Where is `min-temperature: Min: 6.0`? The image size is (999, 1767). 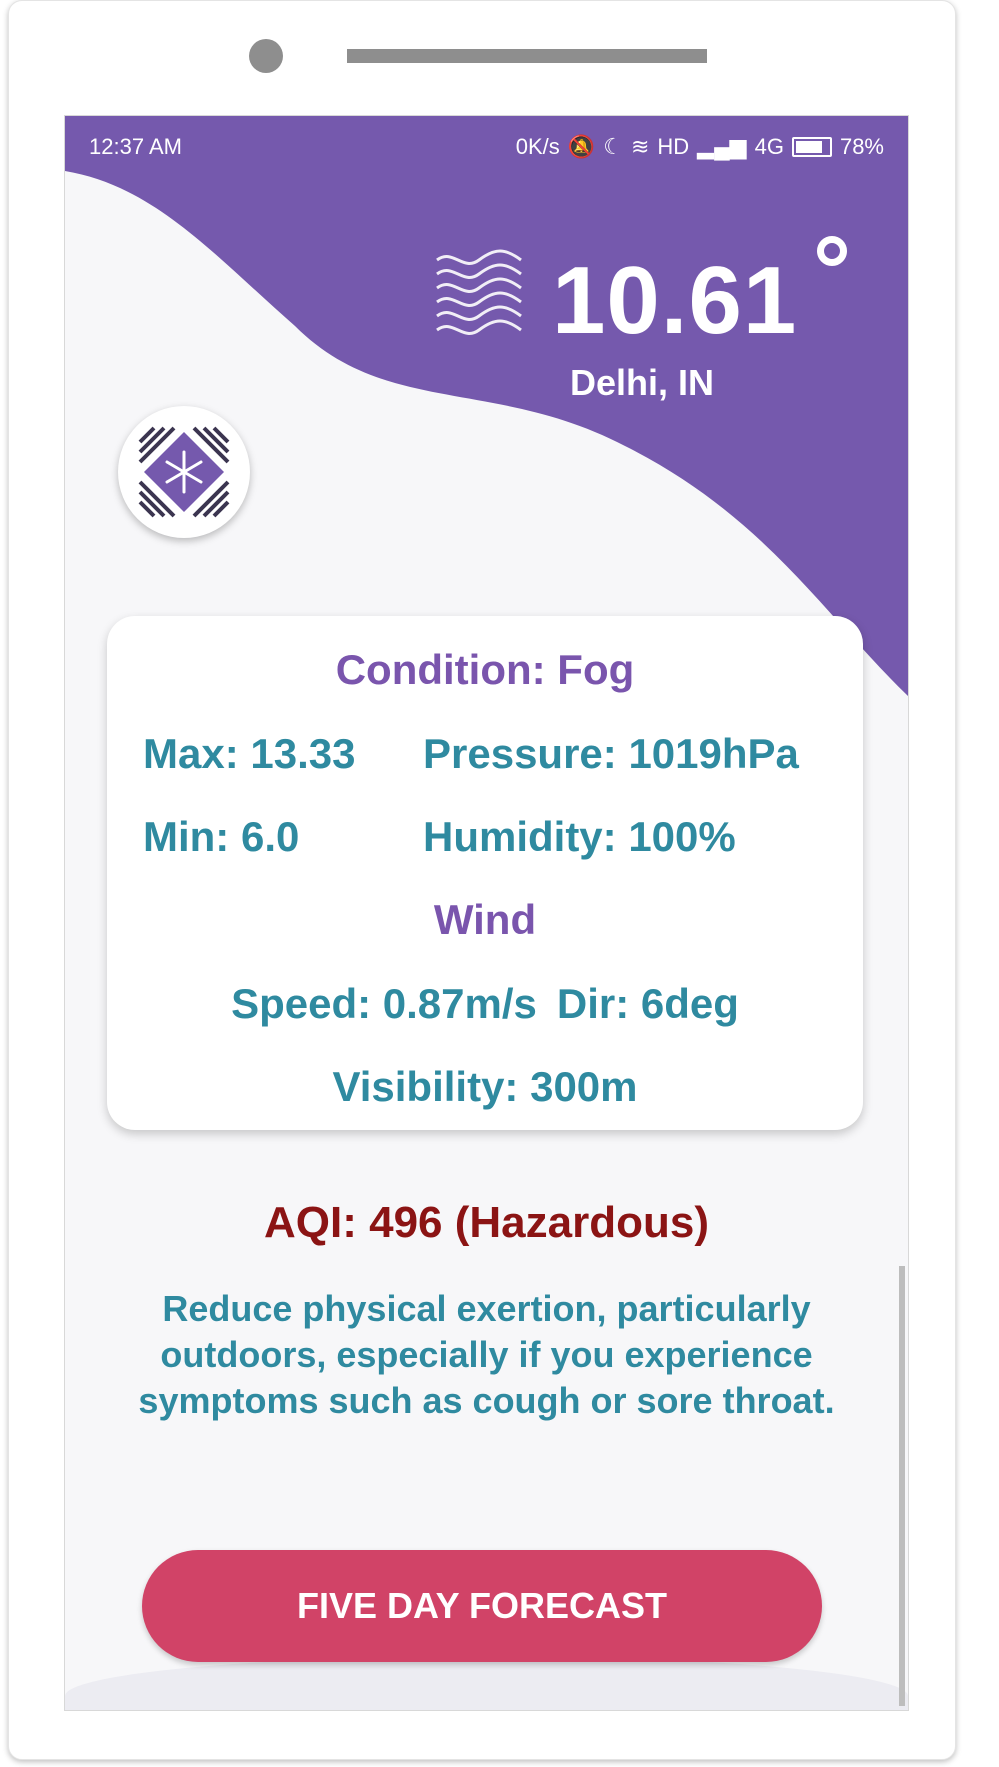
min-temperature: Min: 6.0 is located at coordinates (221, 836).